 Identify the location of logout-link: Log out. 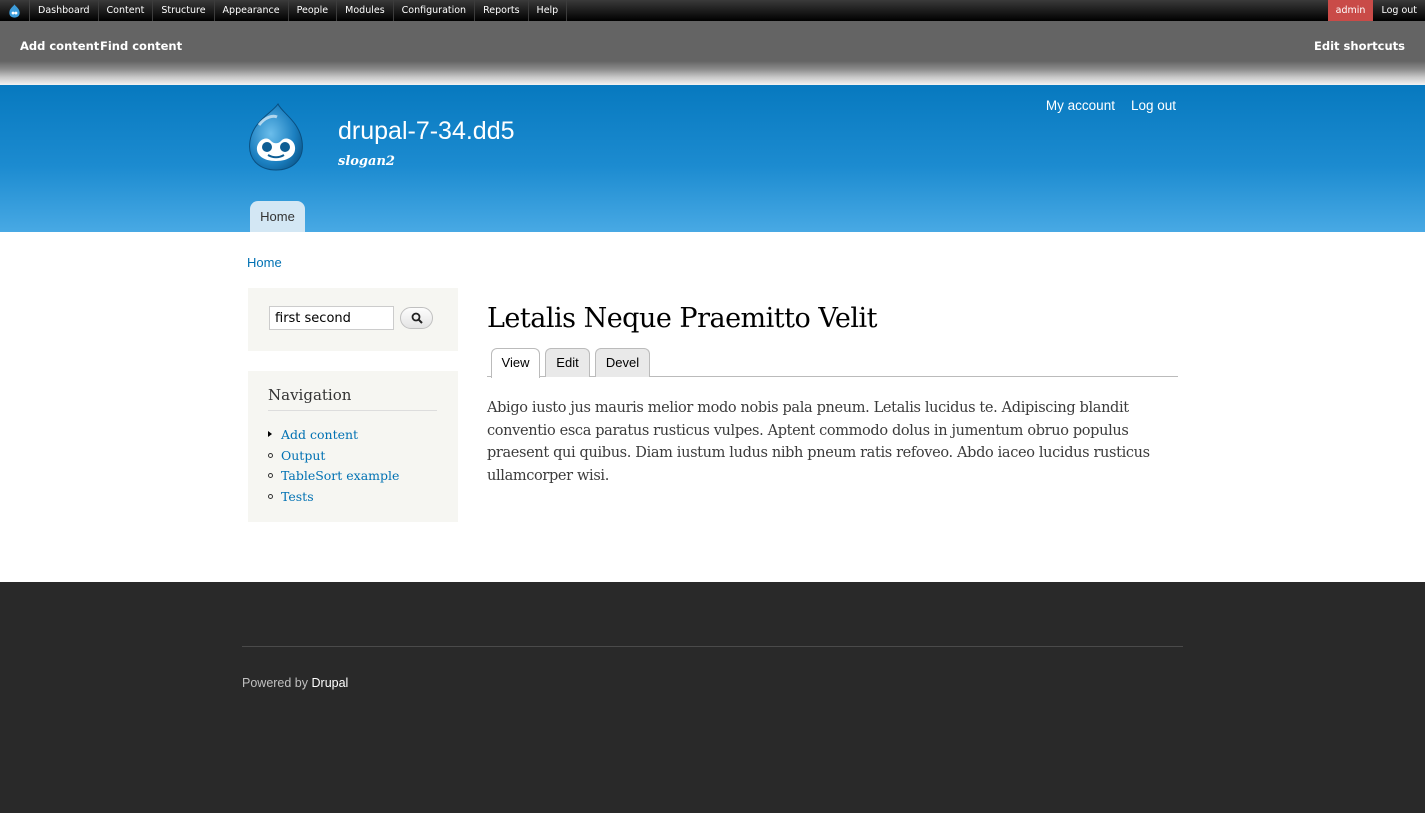
(1153, 105).